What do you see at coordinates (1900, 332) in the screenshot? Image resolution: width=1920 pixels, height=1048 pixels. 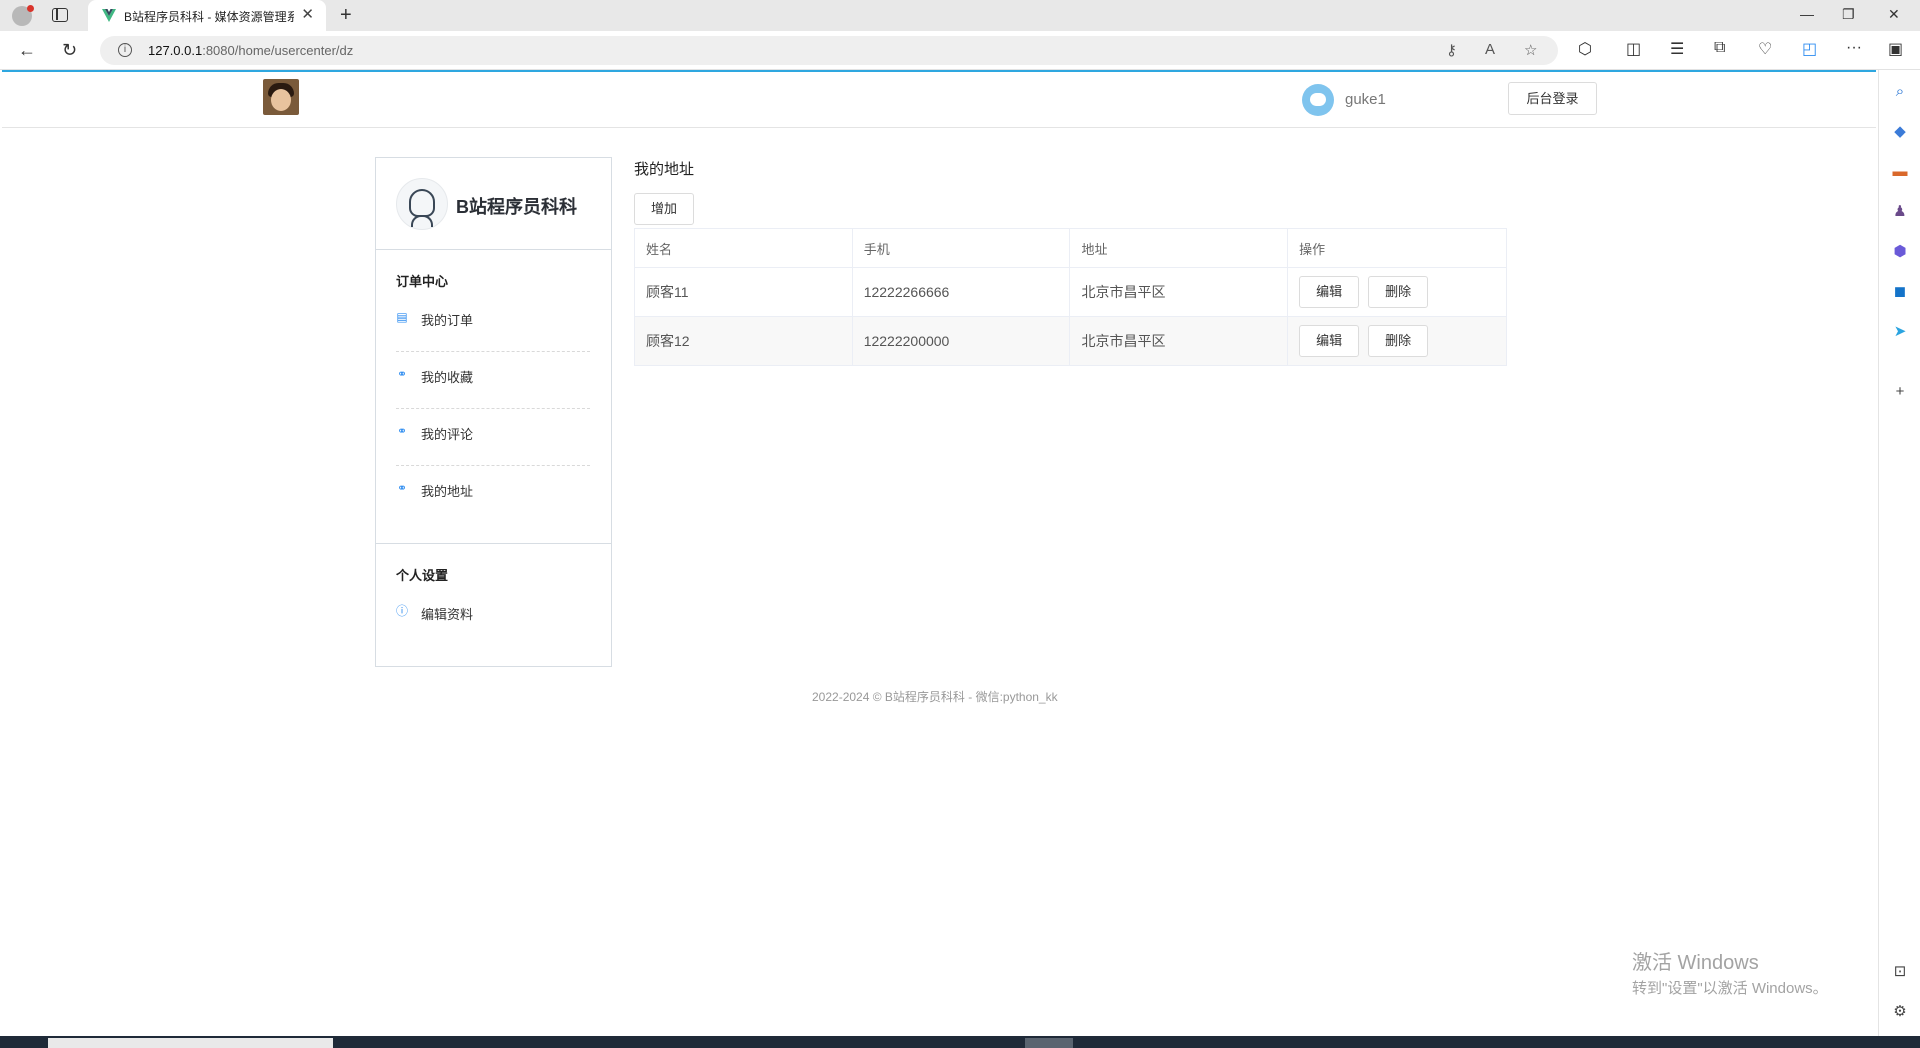 I see `send-icon: ➤` at bounding box center [1900, 332].